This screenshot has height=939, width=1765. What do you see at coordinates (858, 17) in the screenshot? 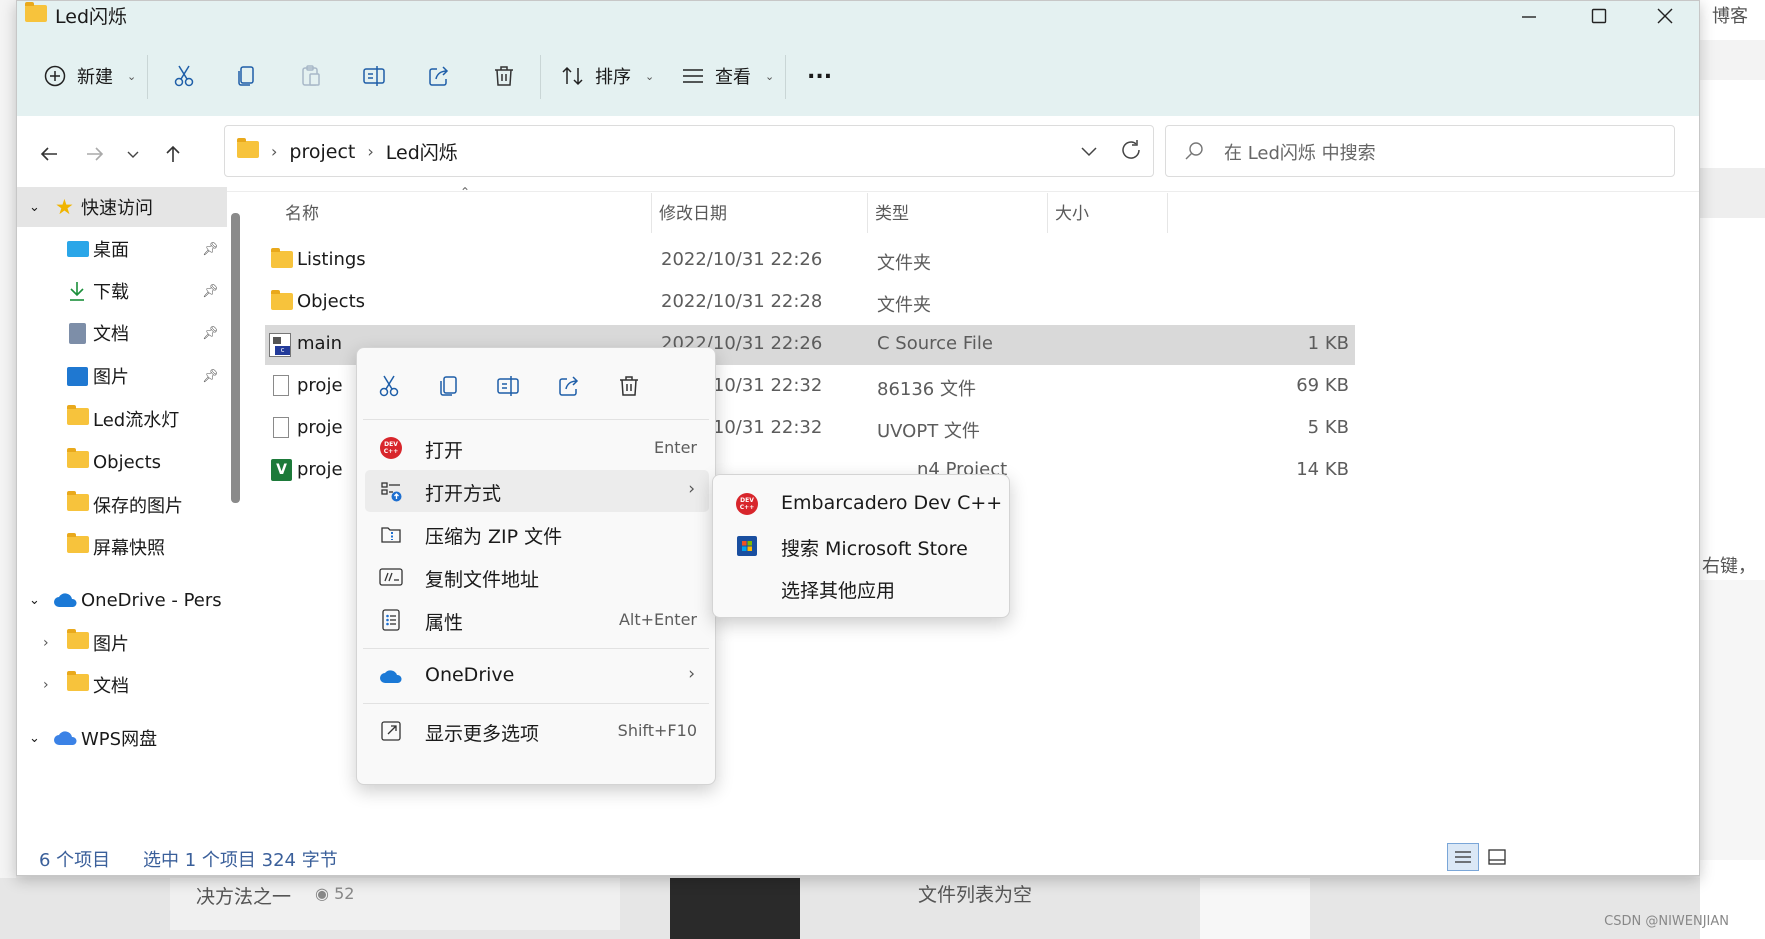
I see `title-bar: Led闪烁` at bounding box center [858, 17].